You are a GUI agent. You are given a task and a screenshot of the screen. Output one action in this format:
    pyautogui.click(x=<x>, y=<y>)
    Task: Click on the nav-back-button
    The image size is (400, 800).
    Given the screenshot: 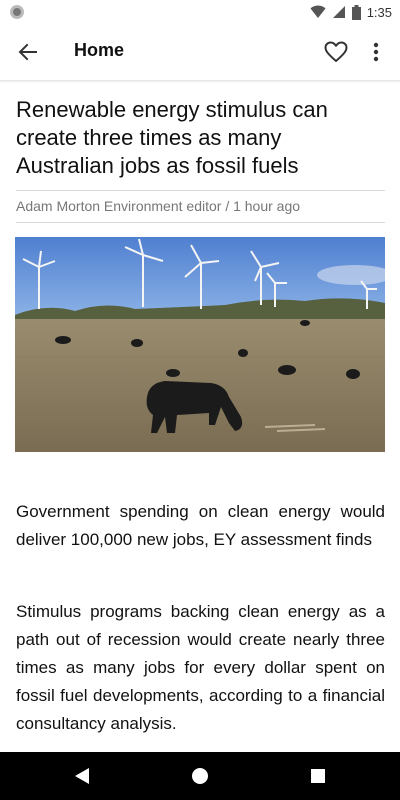 What is the action you would take?
    pyautogui.click(x=82, y=776)
    